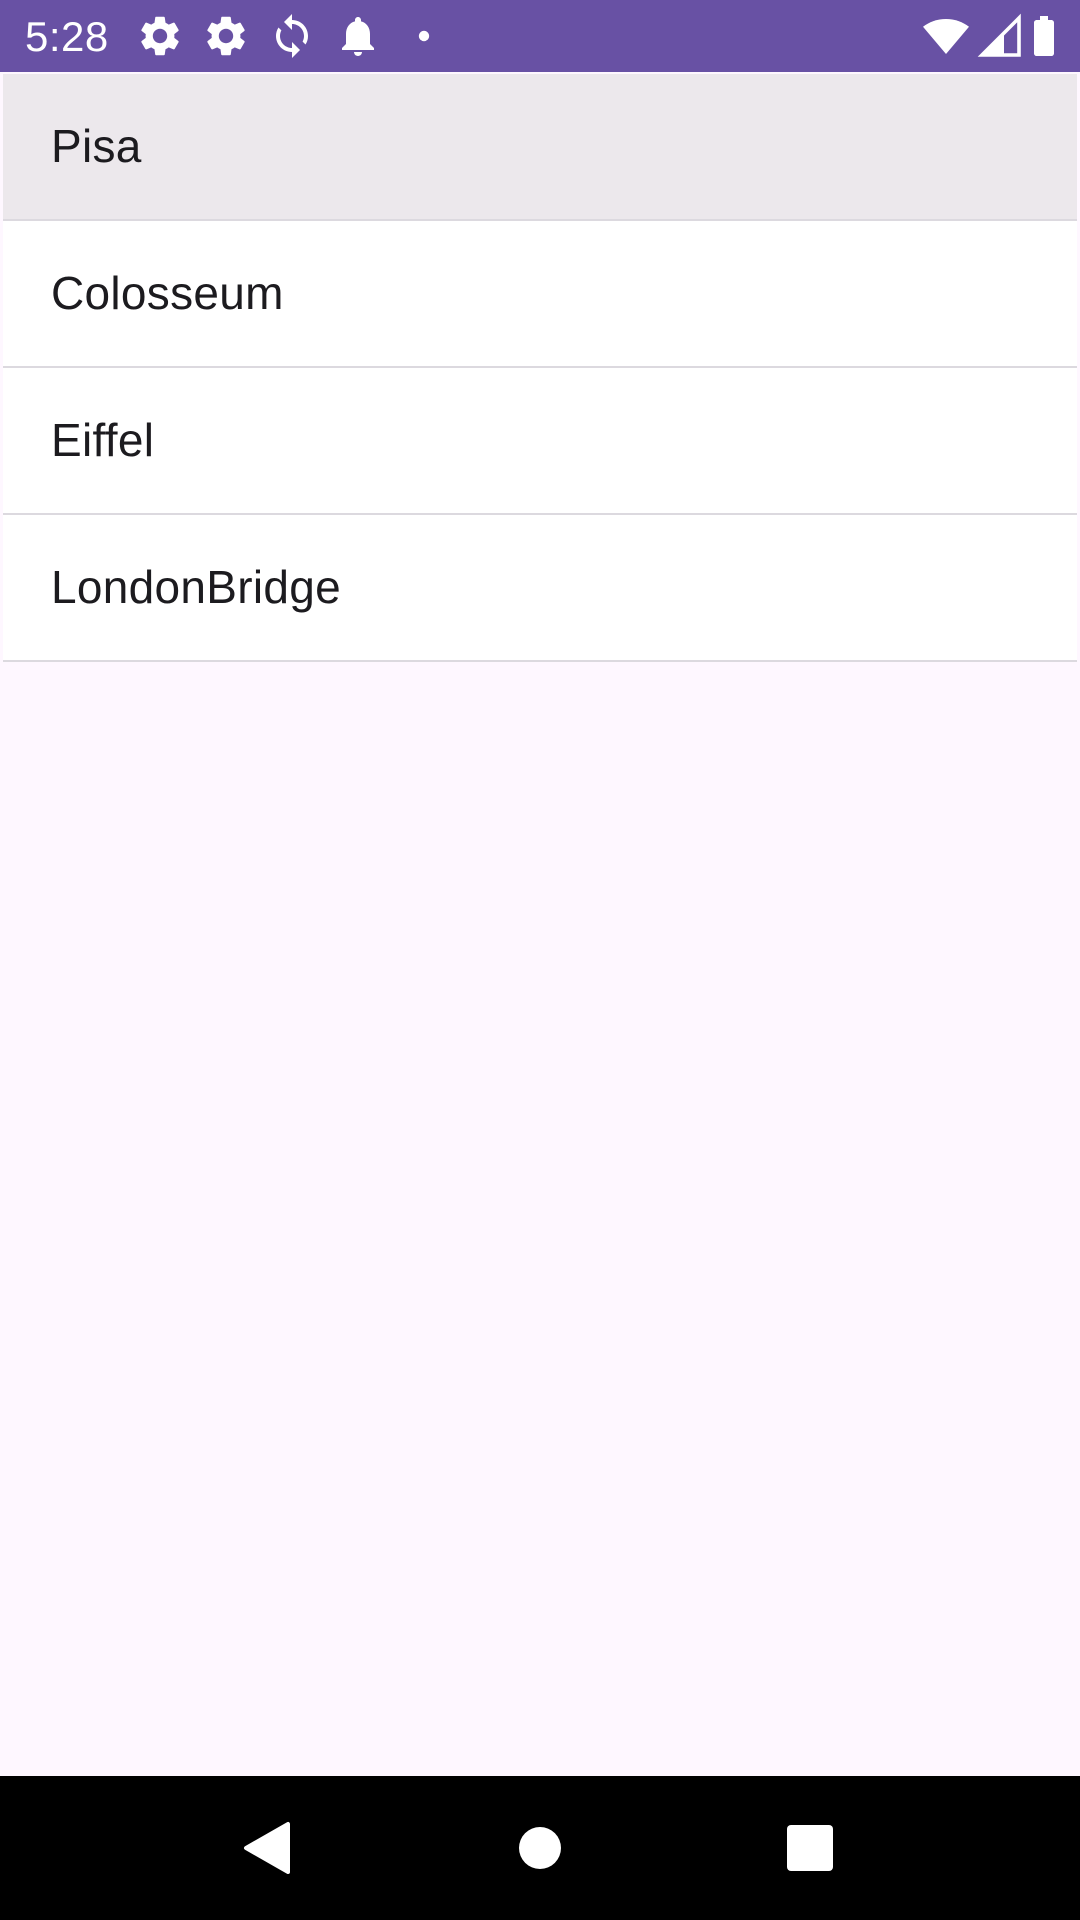  What do you see at coordinates (167, 293) in the screenshot?
I see `list-item-label: Colosseum` at bounding box center [167, 293].